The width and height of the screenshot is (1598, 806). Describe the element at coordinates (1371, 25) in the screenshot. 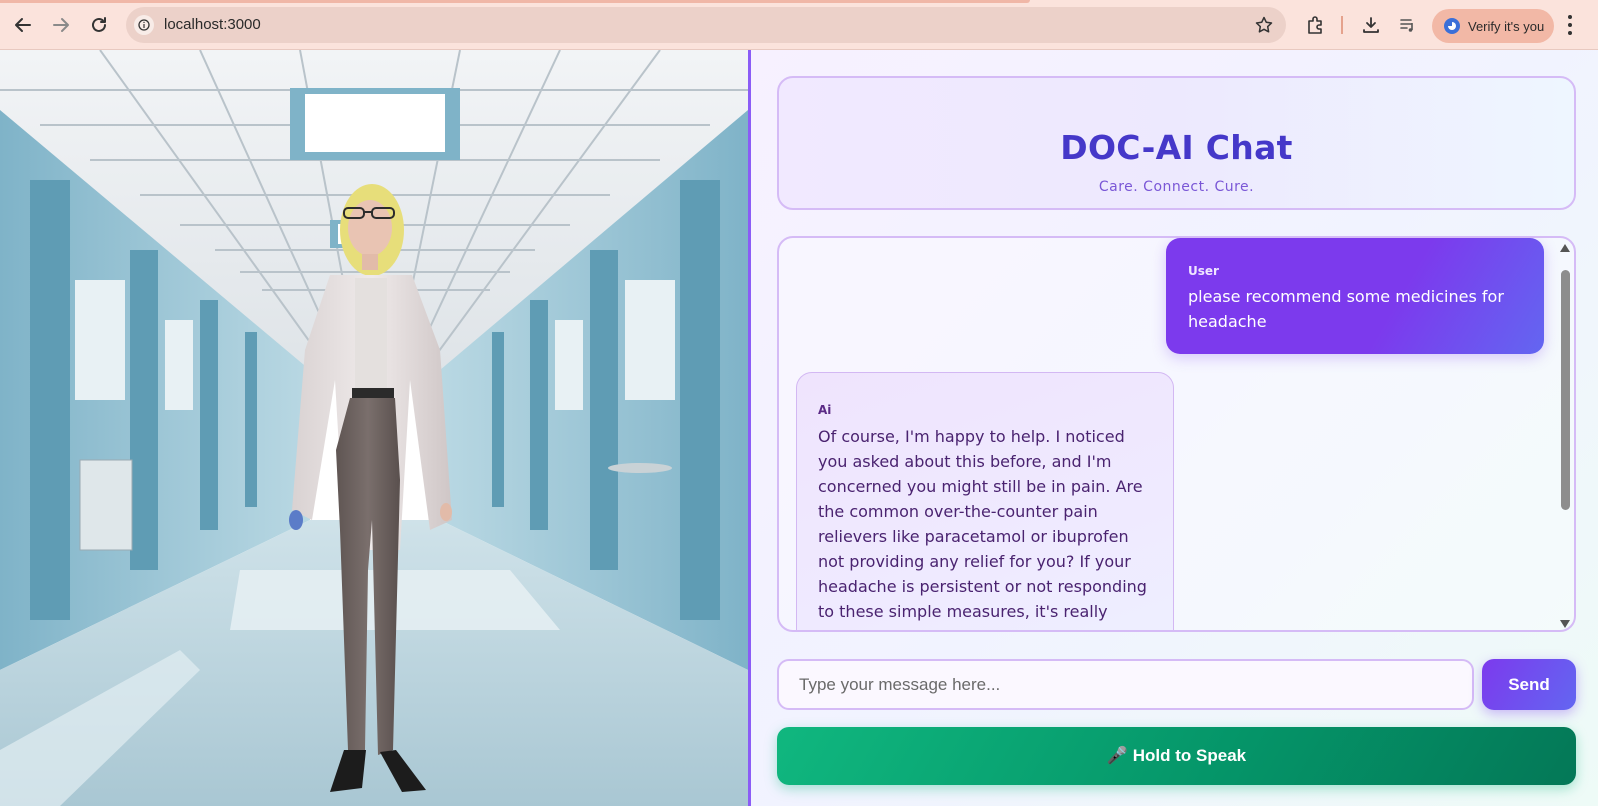

I see `download-icon` at that location.